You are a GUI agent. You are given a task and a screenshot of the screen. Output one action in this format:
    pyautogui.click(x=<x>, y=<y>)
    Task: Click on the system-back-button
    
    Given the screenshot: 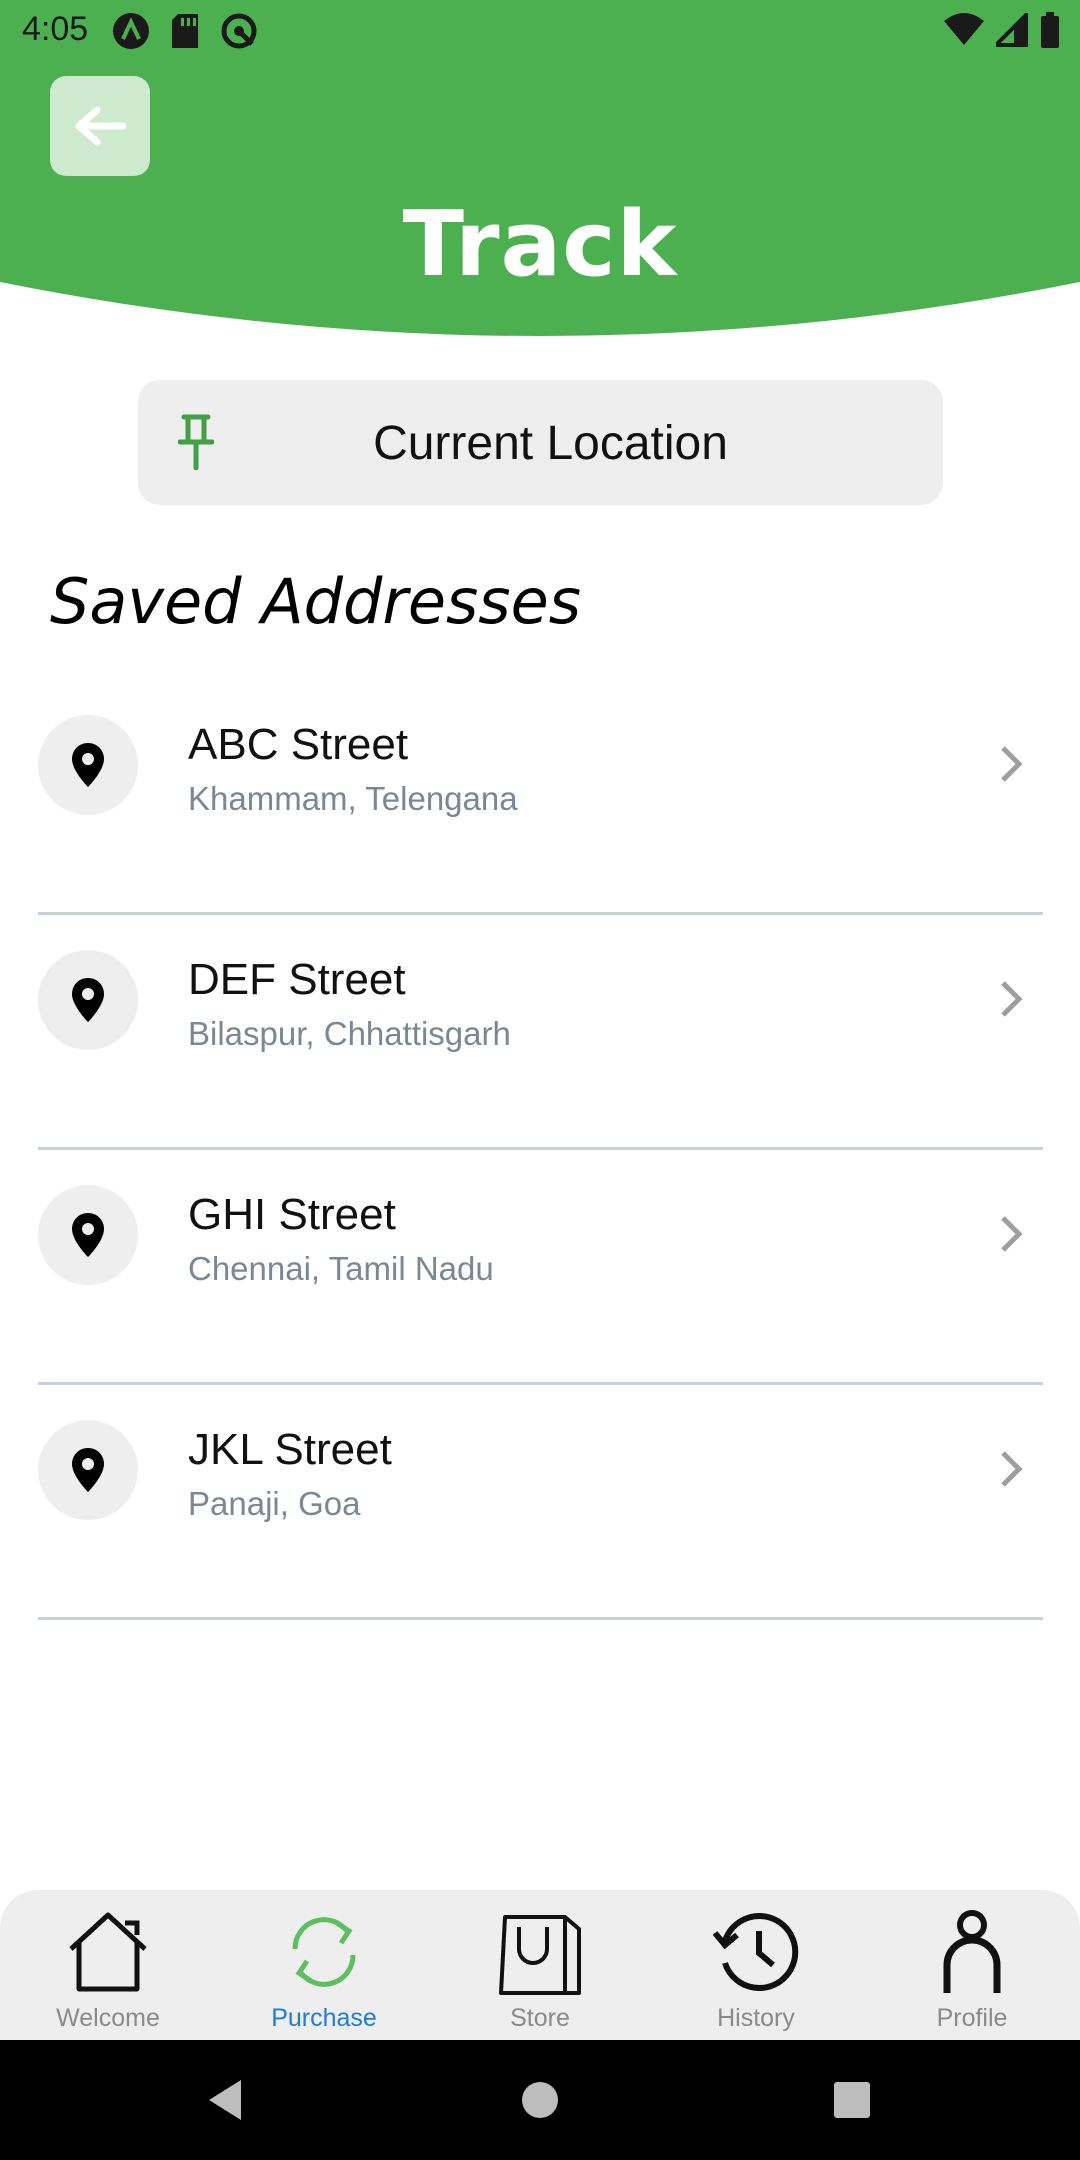 What is the action you would take?
    pyautogui.click(x=225, y=2100)
    